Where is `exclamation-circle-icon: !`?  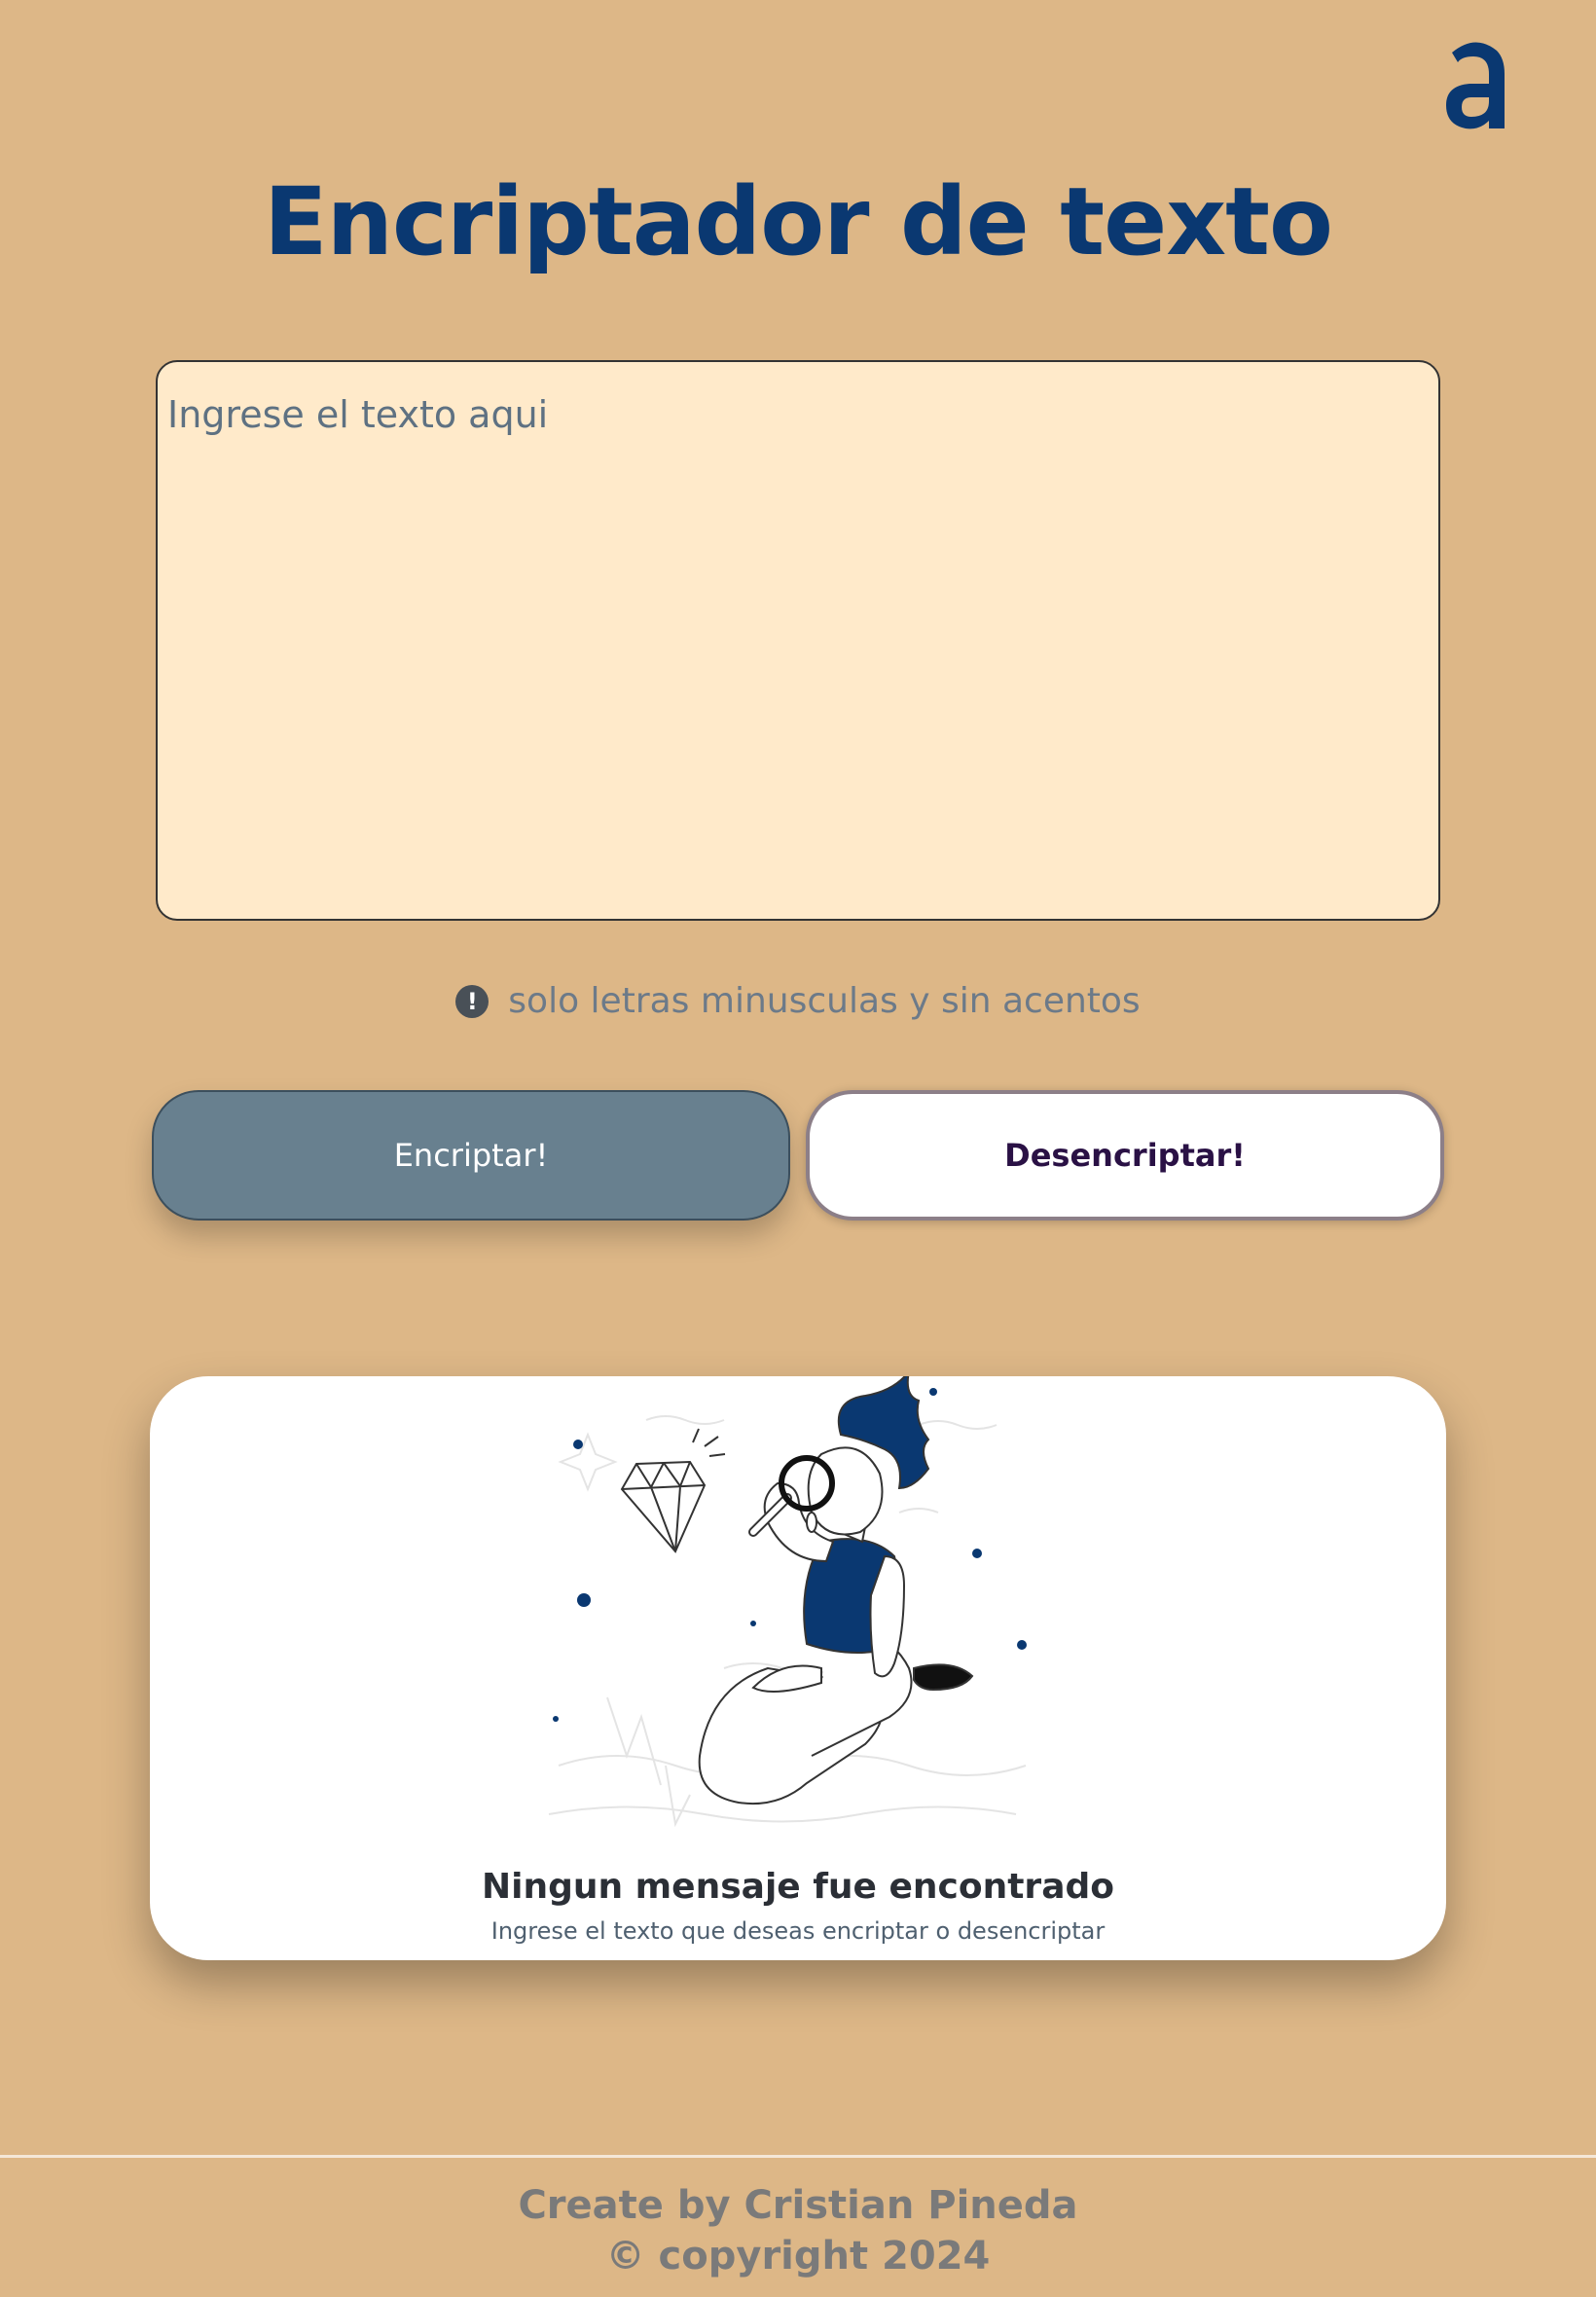 exclamation-circle-icon: ! is located at coordinates (472, 1001).